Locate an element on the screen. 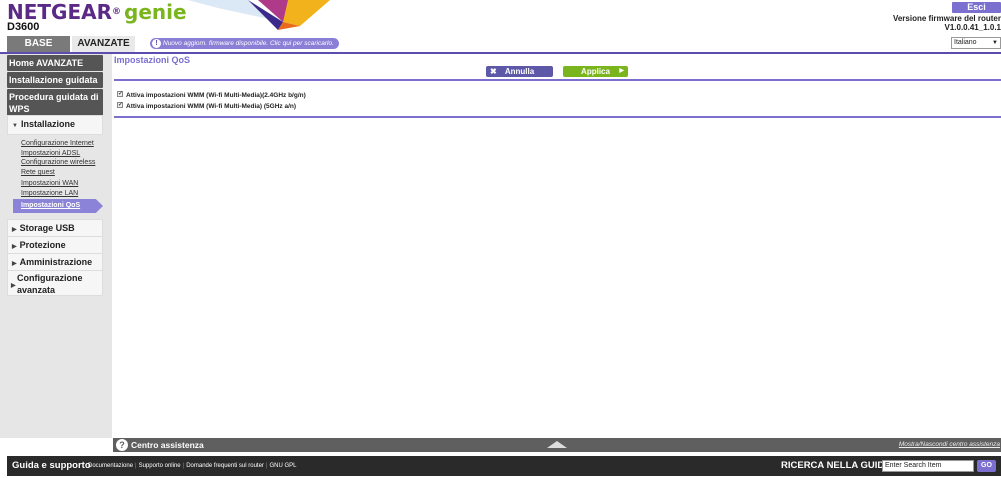 This screenshot has height=478, width=1001. apply-button: Applica ▶ is located at coordinates (595, 71).